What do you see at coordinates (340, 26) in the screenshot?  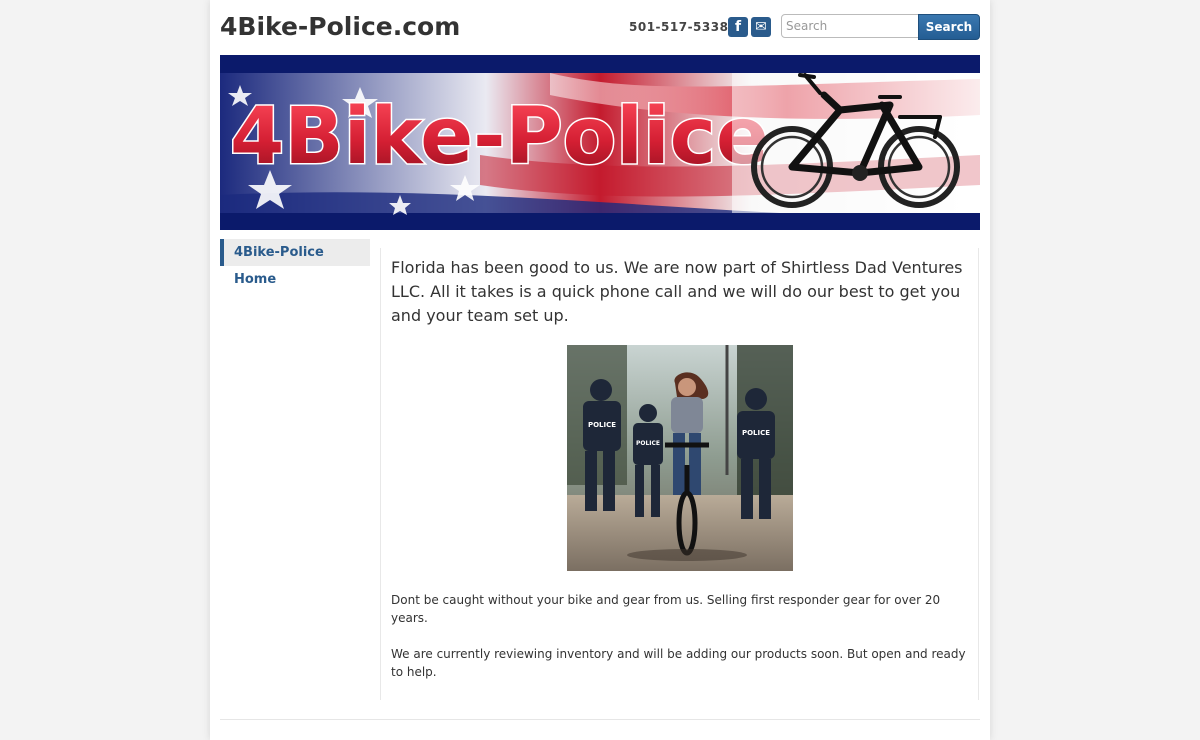 I see `site-title: 4Bike-Police.com` at bounding box center [340, 26].